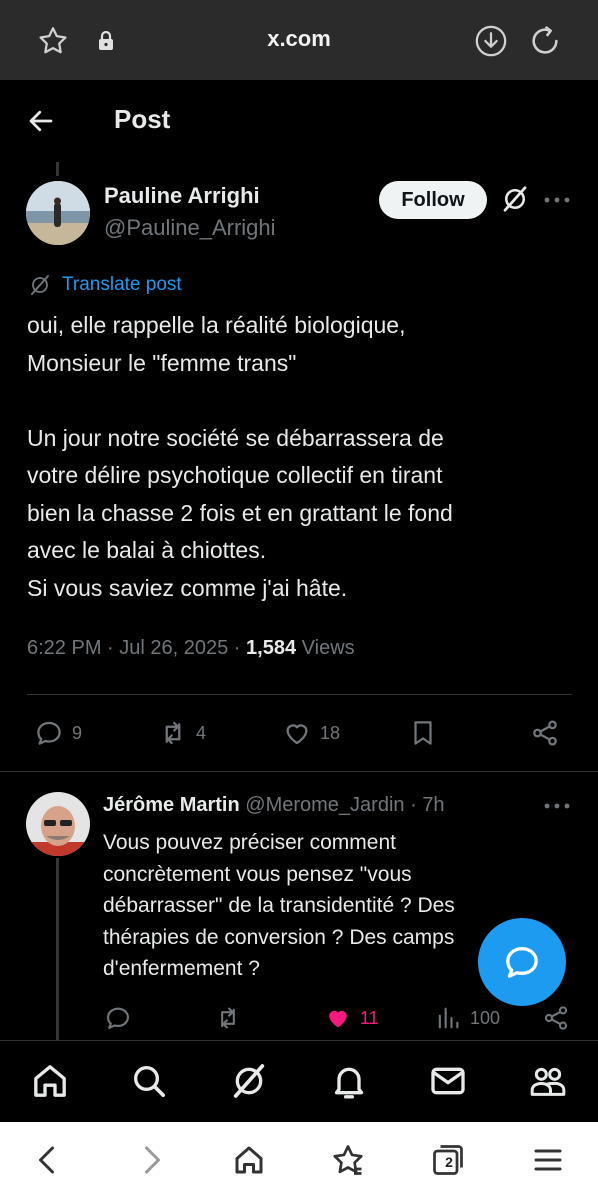 The height and width of the screenshot is (1200, 598). Describe the element at coordinates (271, 648) in the screenshot. I see `views-count: 1,584` at that location.